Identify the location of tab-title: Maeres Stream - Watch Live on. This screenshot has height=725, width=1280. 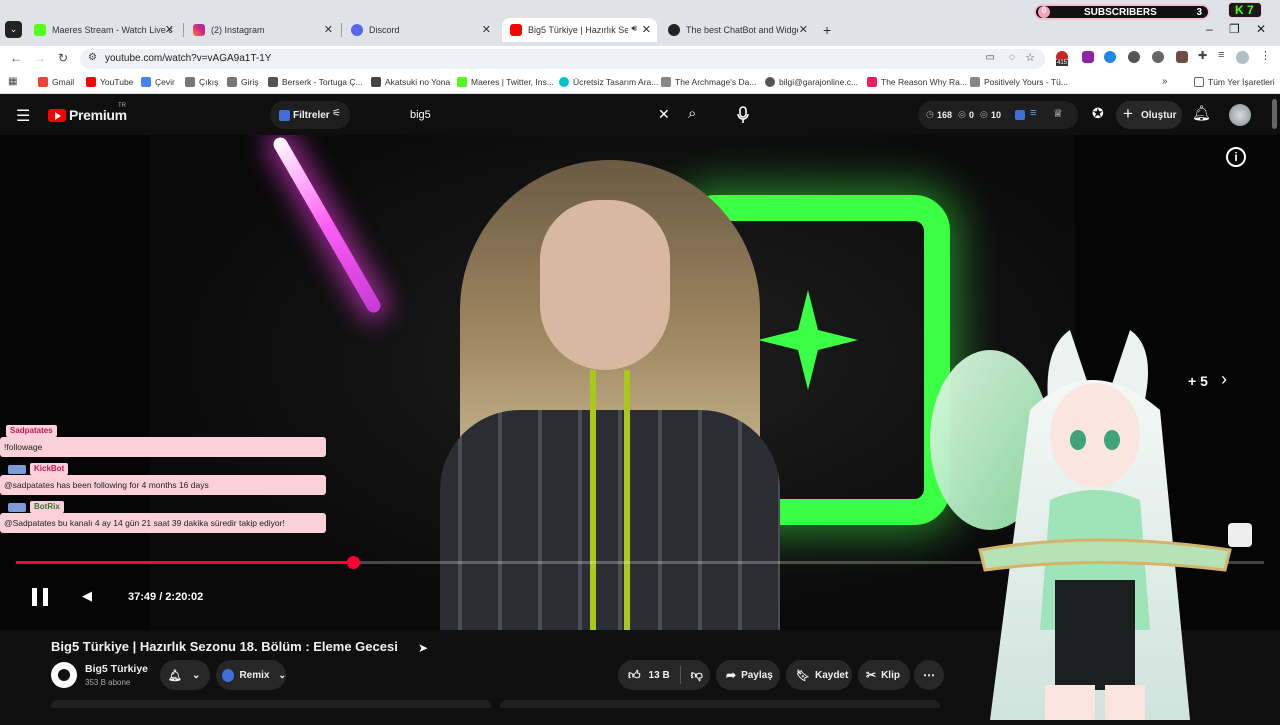
(112, 30).